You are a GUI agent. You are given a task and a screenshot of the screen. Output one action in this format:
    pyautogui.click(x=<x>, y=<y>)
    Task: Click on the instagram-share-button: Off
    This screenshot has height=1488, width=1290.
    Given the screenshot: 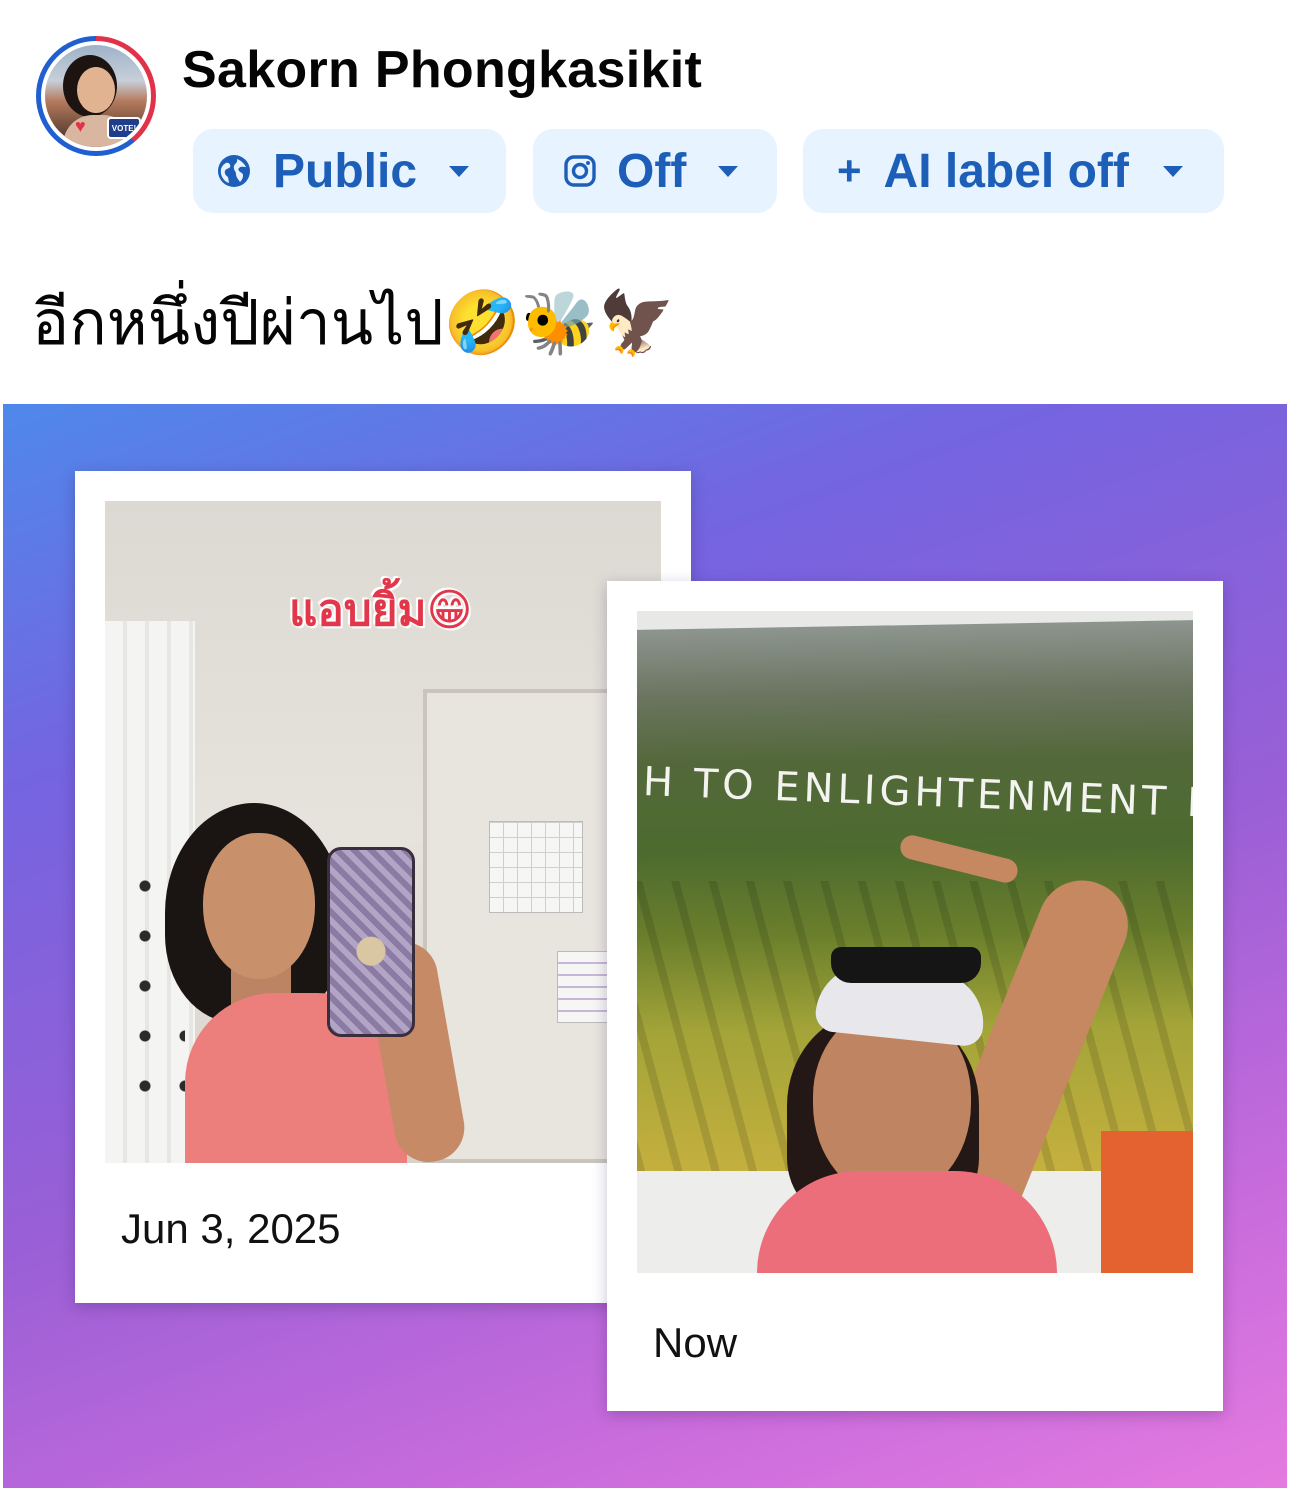 What is the action you would take?
    pyautogui.click(x=655, y=171)
    